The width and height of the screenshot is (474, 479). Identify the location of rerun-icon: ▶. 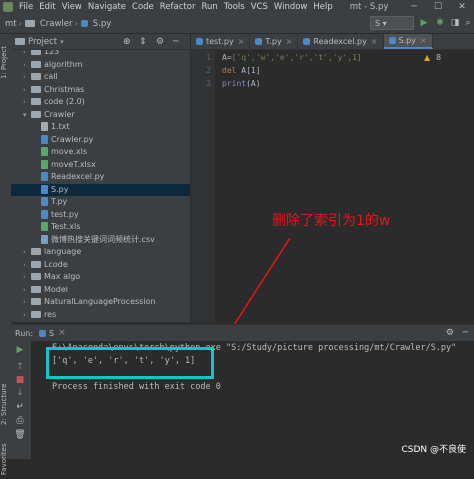
(20, 350).